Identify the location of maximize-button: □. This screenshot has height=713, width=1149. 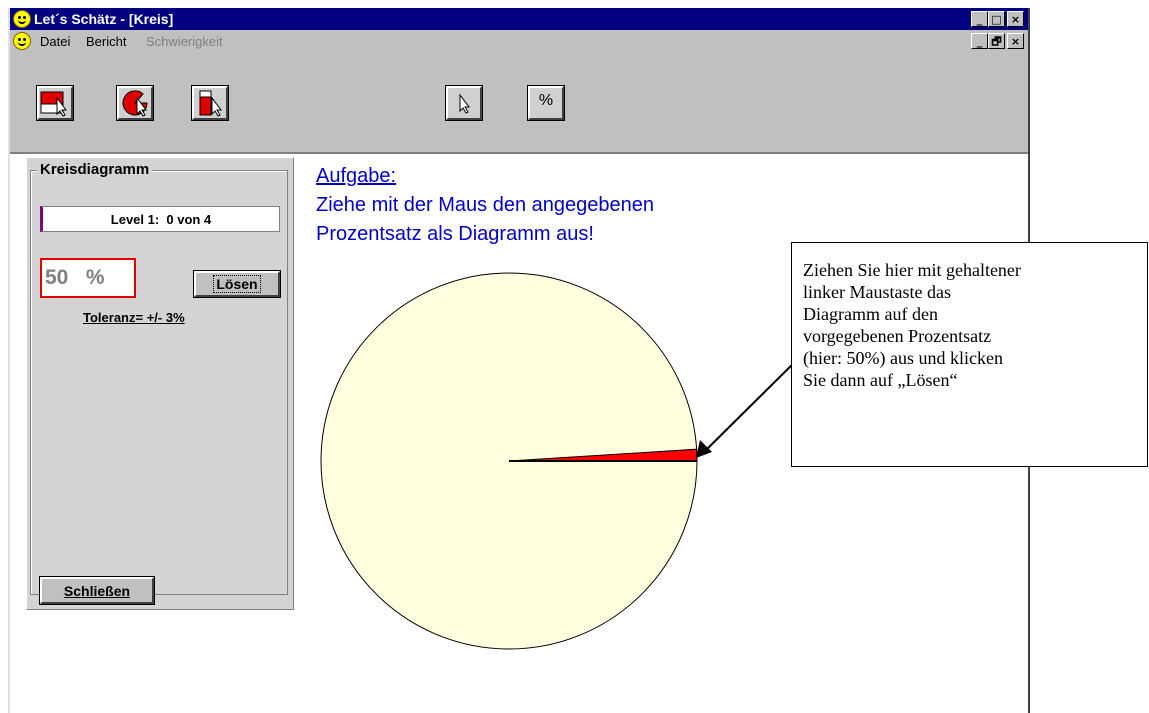
(996, 19).